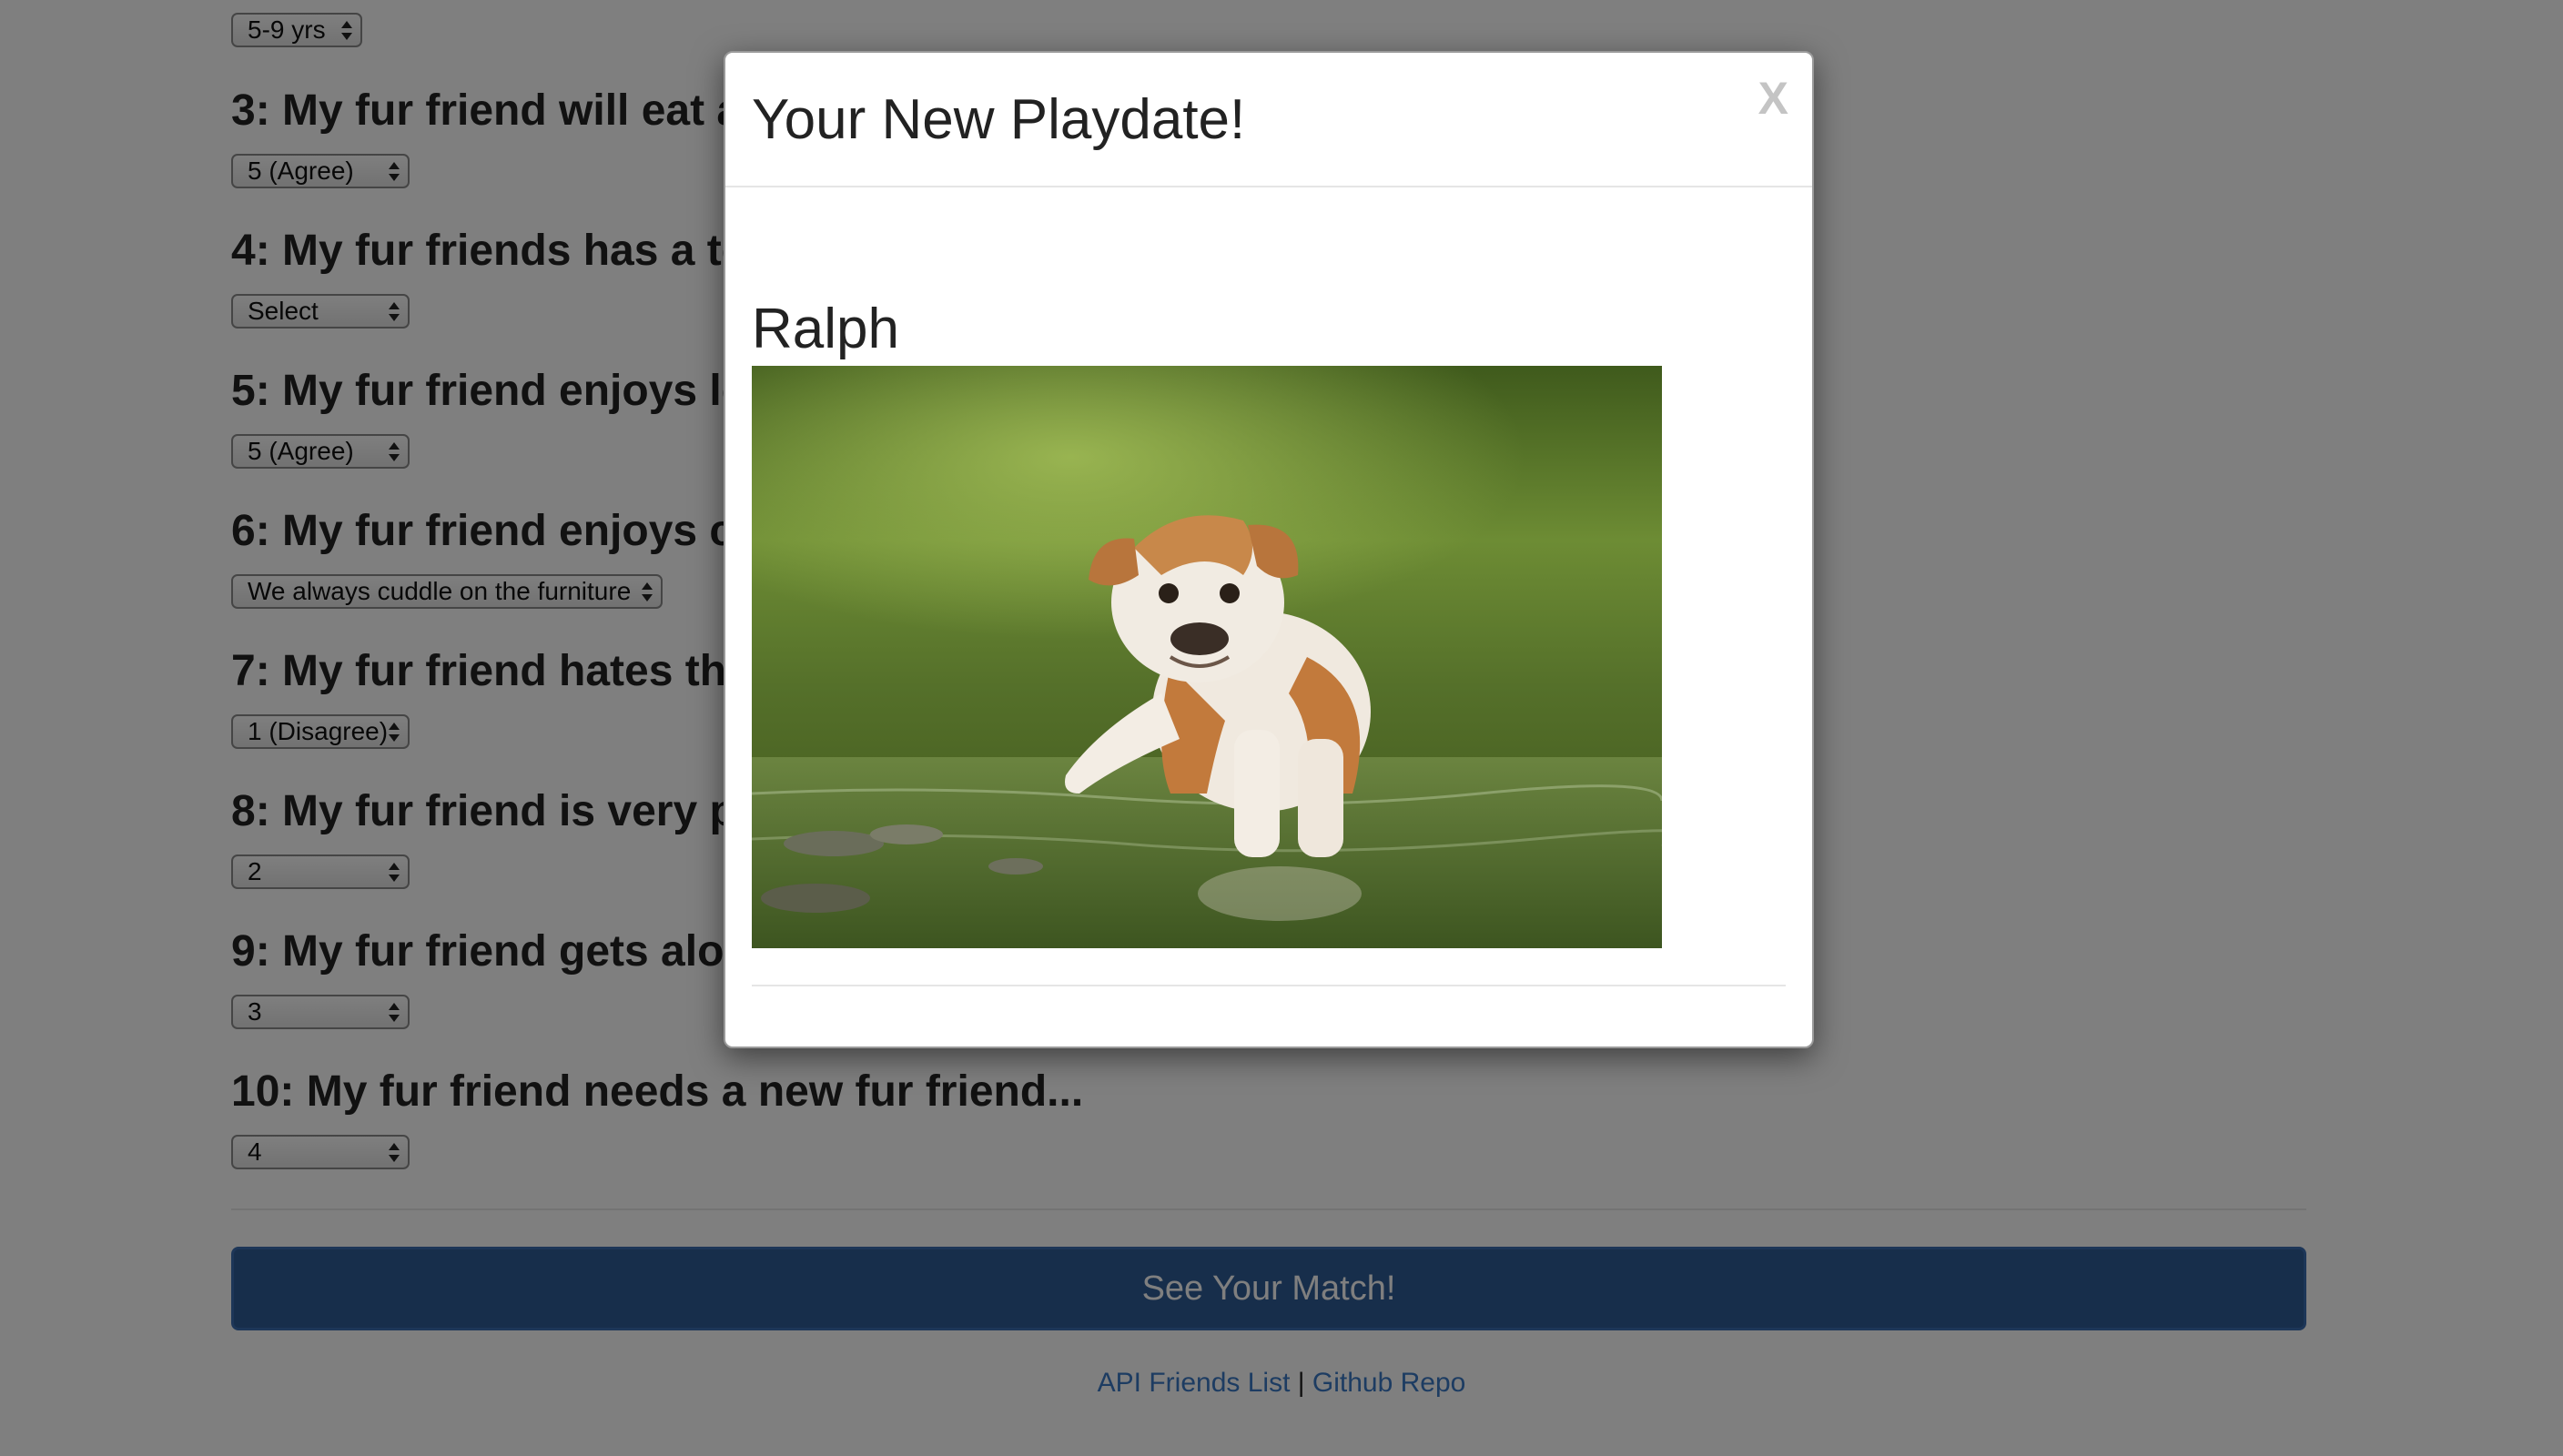  Describe the element at coordinates (999, 120) in the screenshot. I see `modal-title: Your New Playdate!` at that location.